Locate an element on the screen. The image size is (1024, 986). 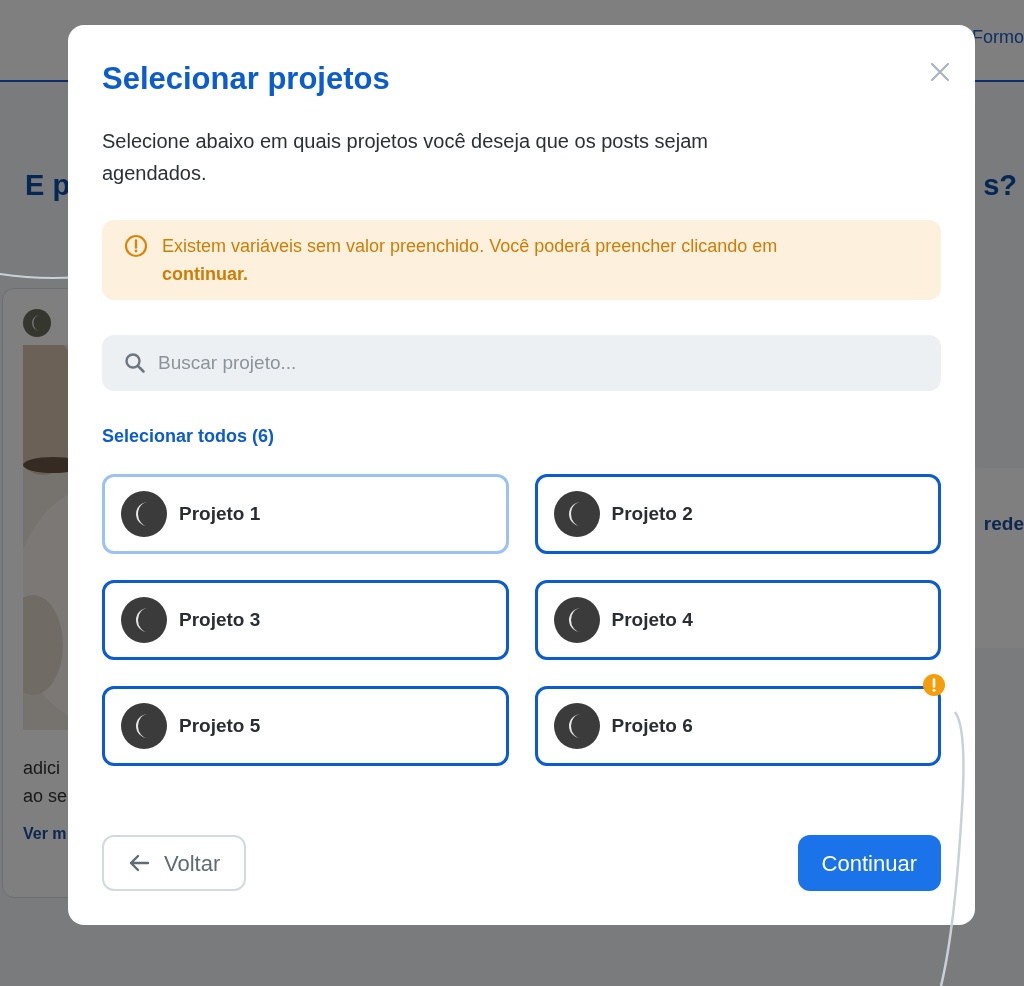
back-button: Voltar is located at coordinates (174, 863).